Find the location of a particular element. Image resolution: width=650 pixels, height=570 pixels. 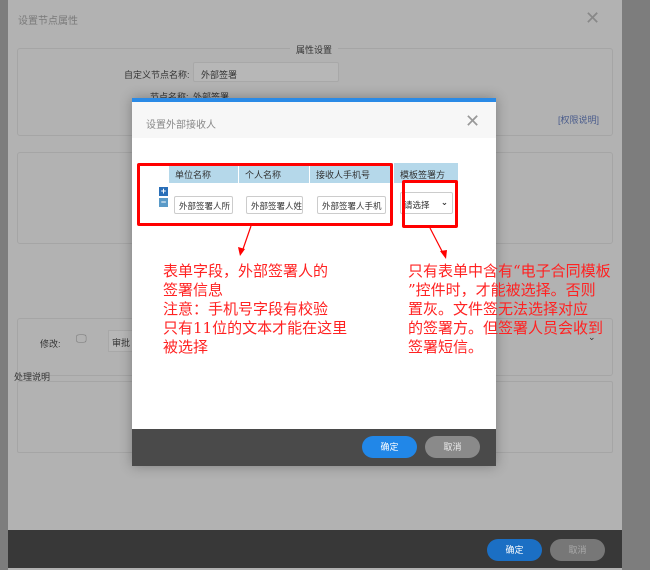

arrow-right-head is located at coordinates (443, 254).